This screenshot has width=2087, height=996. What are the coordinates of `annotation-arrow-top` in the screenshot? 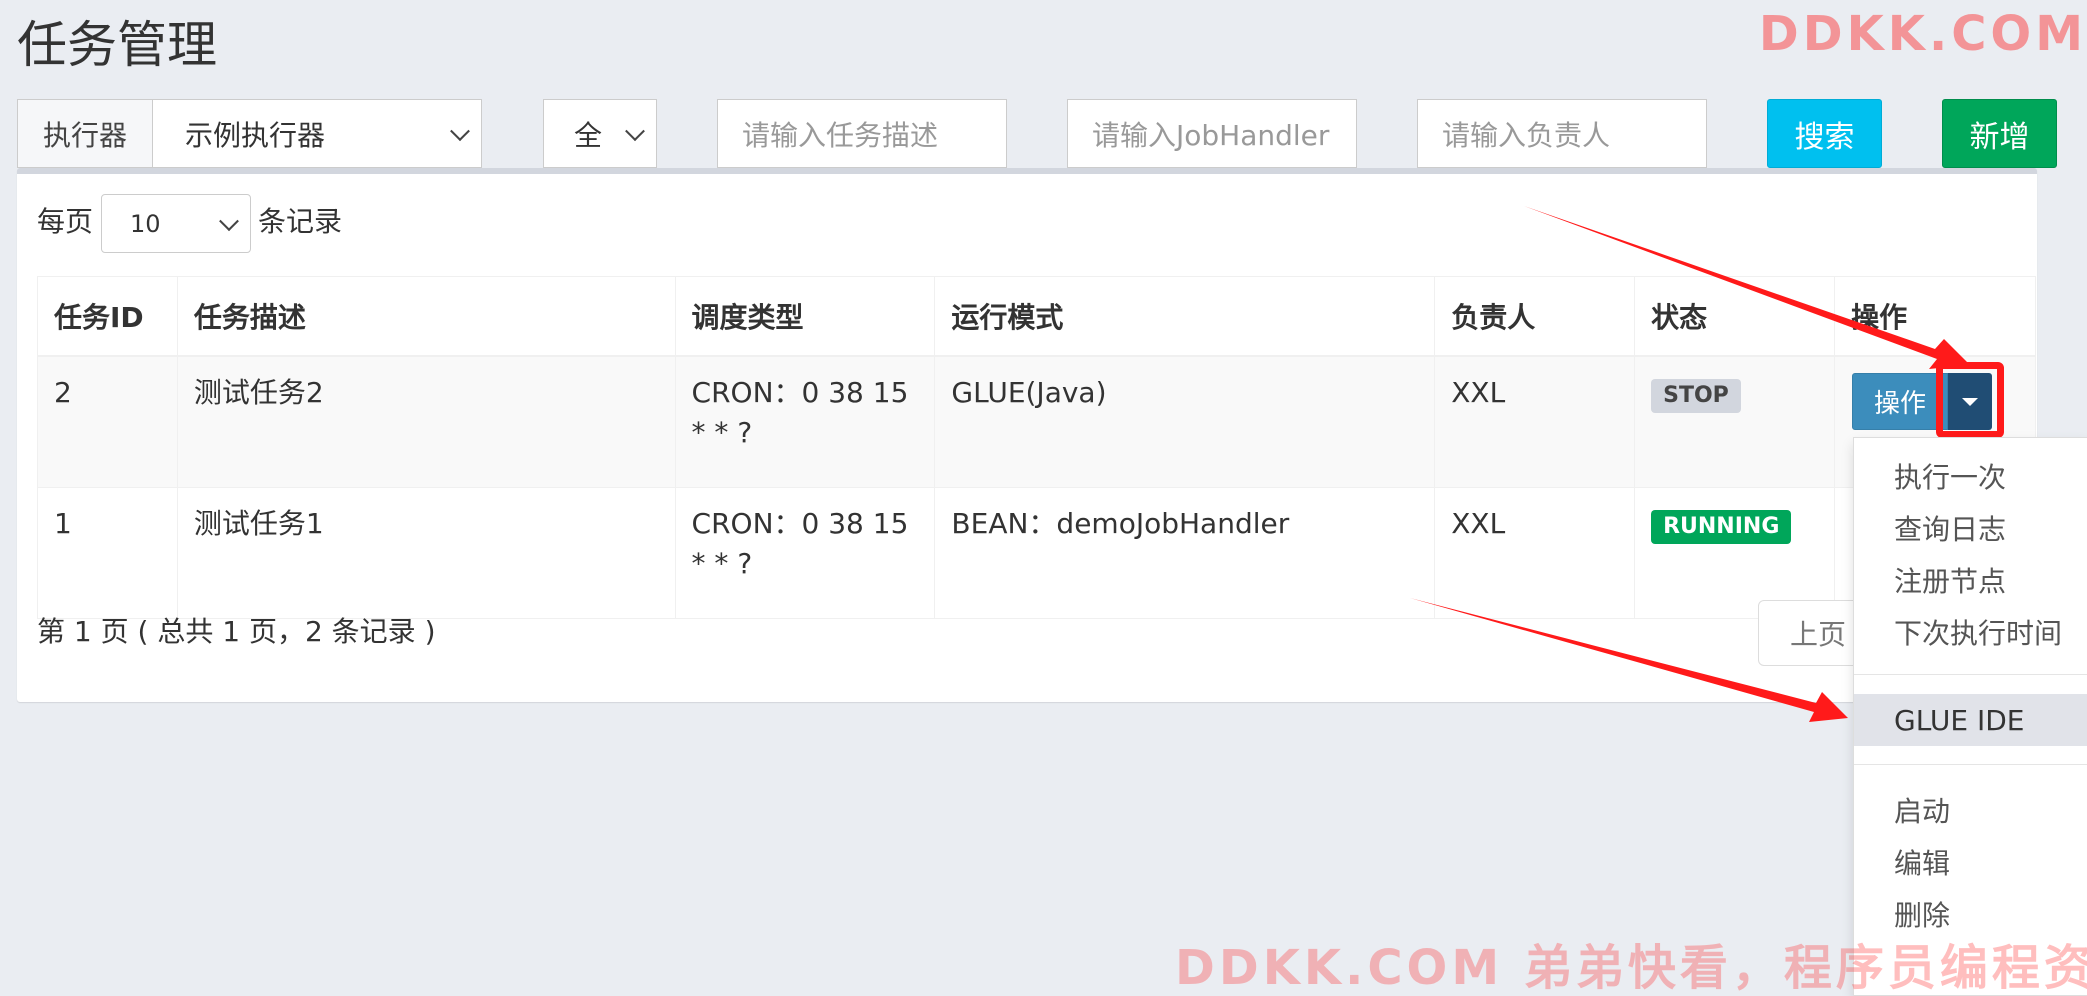 It's located at (1747, 287).